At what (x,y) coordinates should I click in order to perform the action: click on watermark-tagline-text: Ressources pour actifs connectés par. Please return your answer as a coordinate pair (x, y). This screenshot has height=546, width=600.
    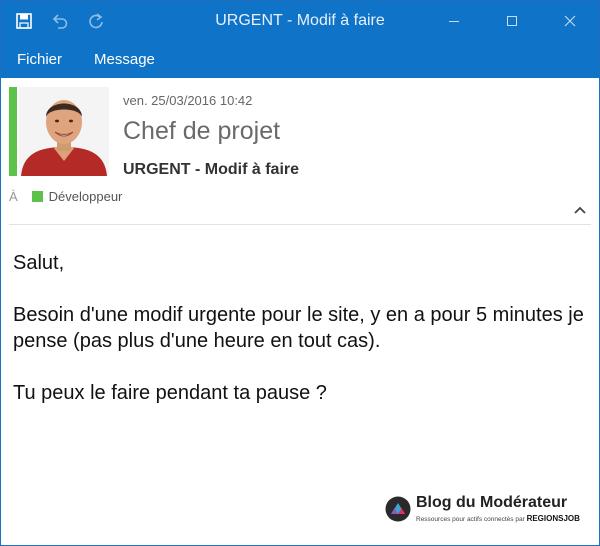
    Looking at the image, I should click on (470, 519).